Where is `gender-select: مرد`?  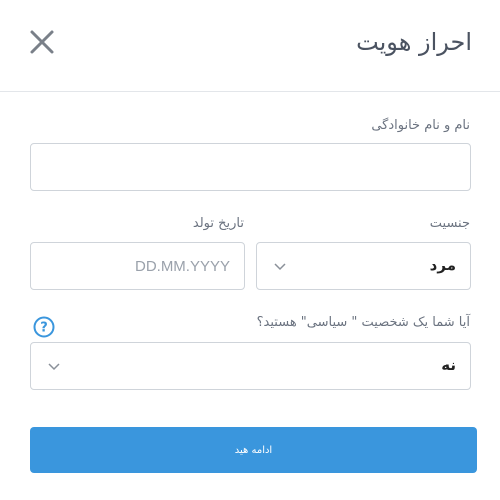
gender-select: مرد is located at coordinates (363, 266).